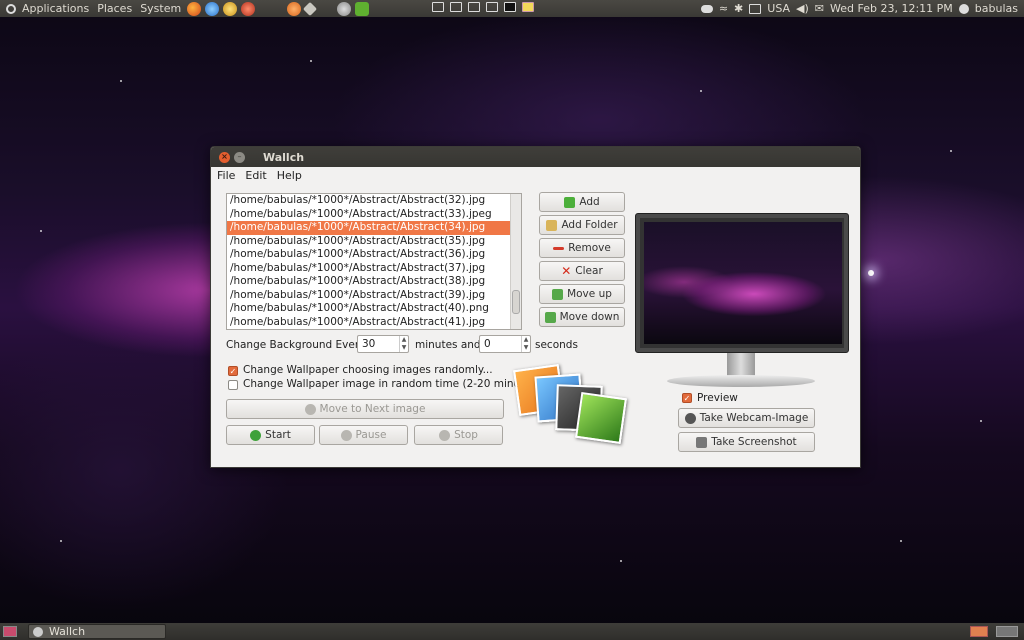  What do you see at coordinates (365, 409) in the screenshot?
I see `move-next-button: Move to Next image` at bounding box center [365, 409].